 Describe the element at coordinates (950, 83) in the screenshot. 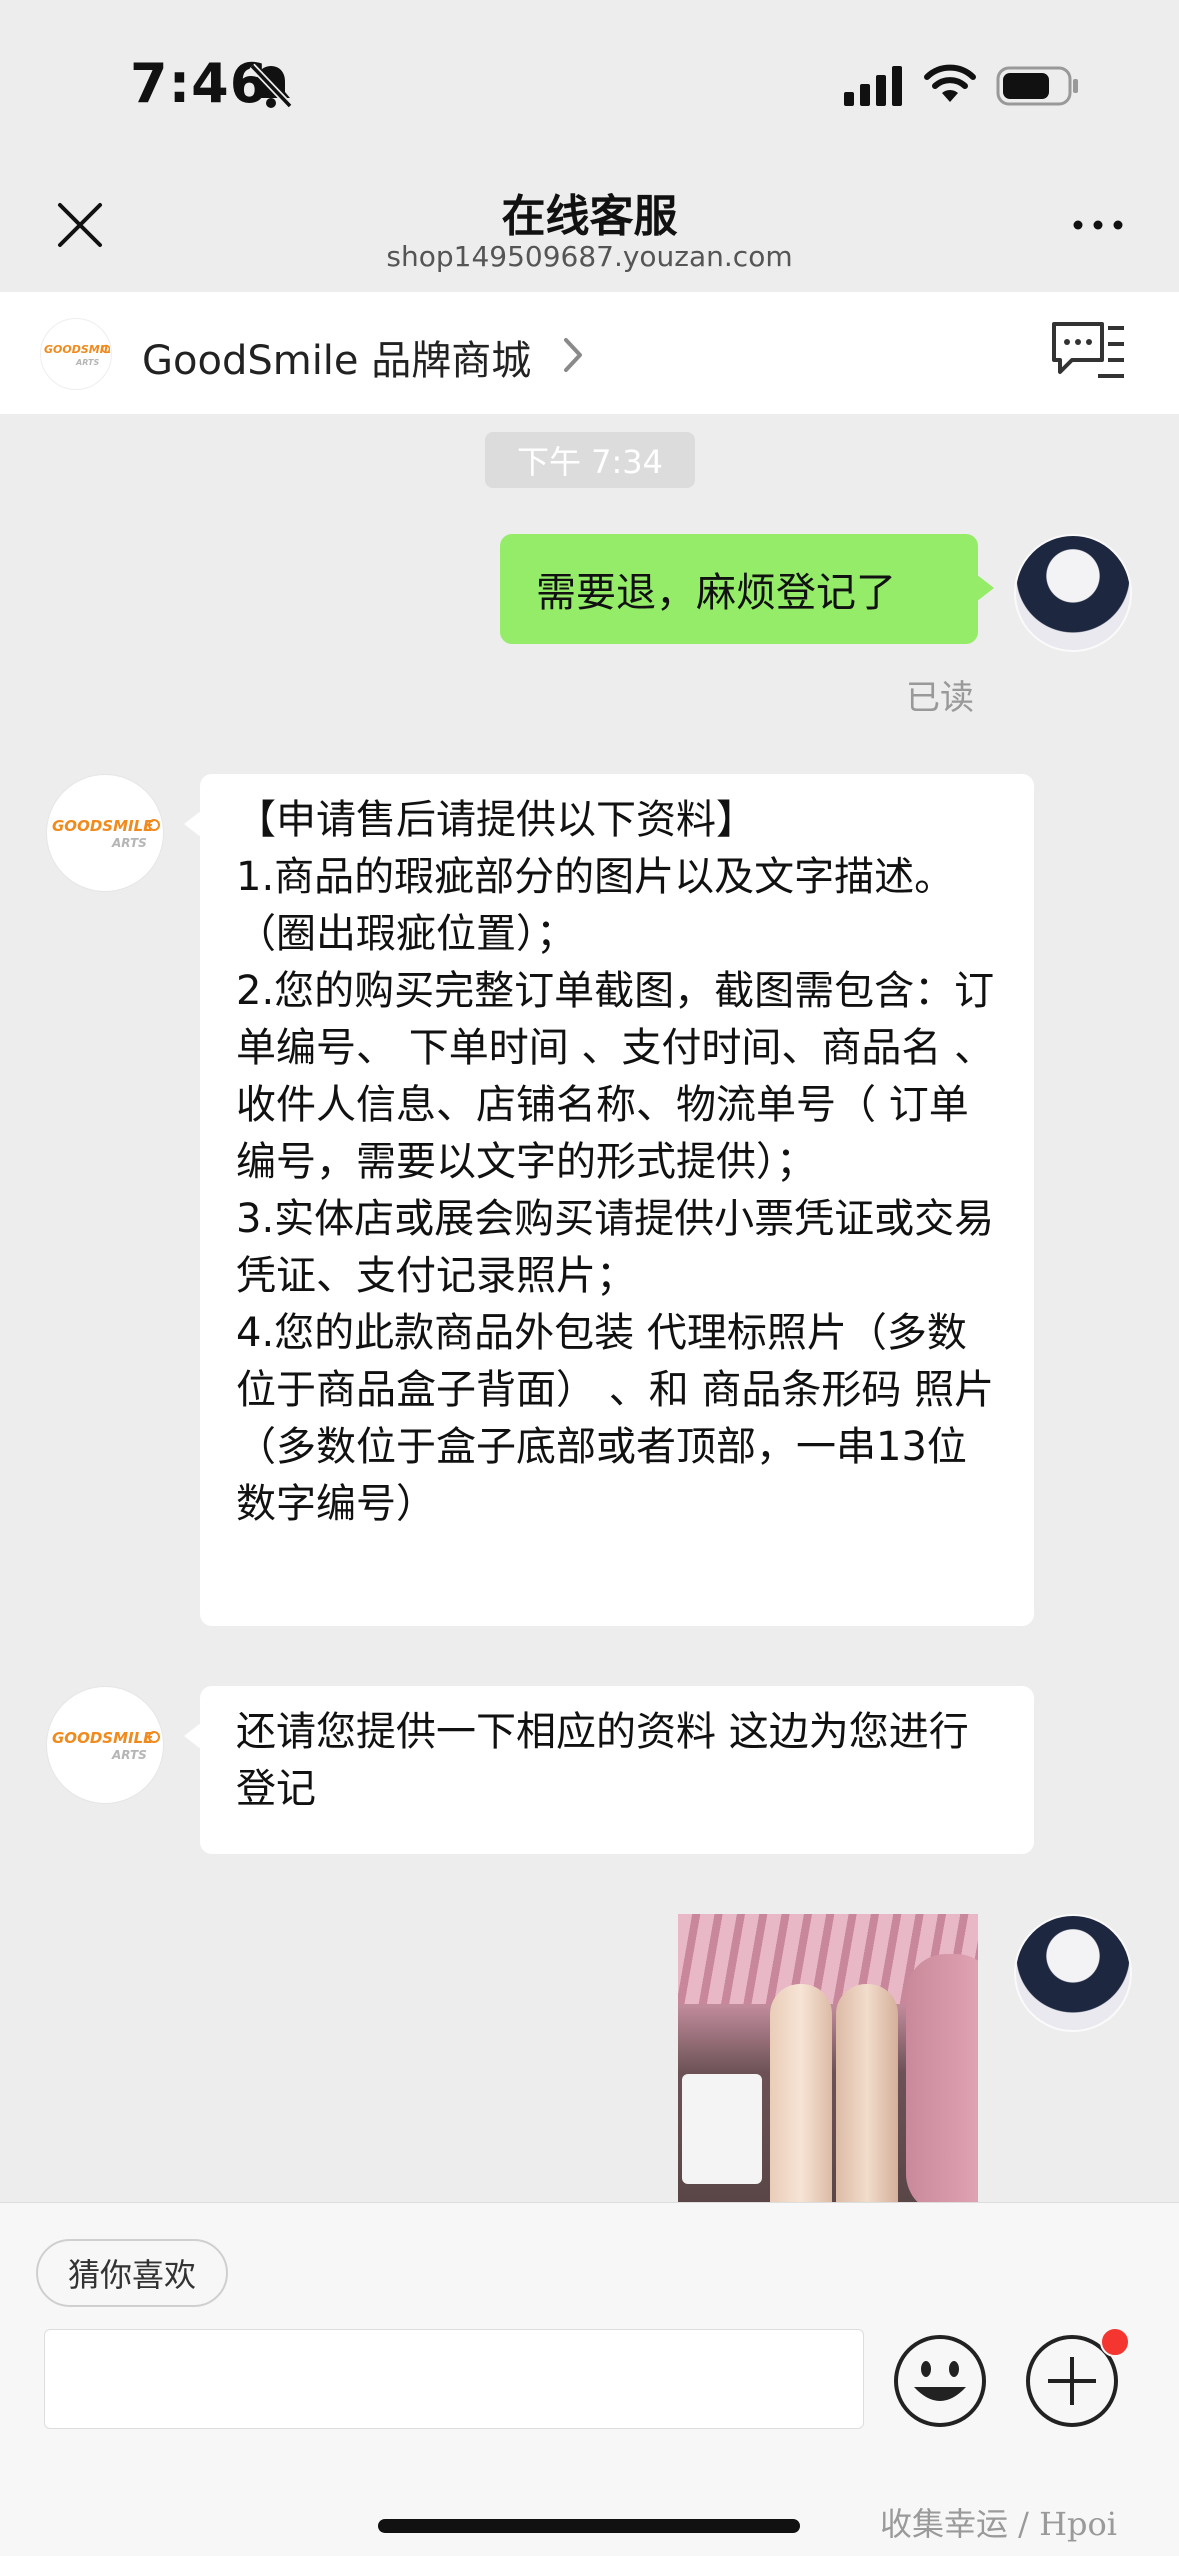

I see `wifi-icon` at that location.